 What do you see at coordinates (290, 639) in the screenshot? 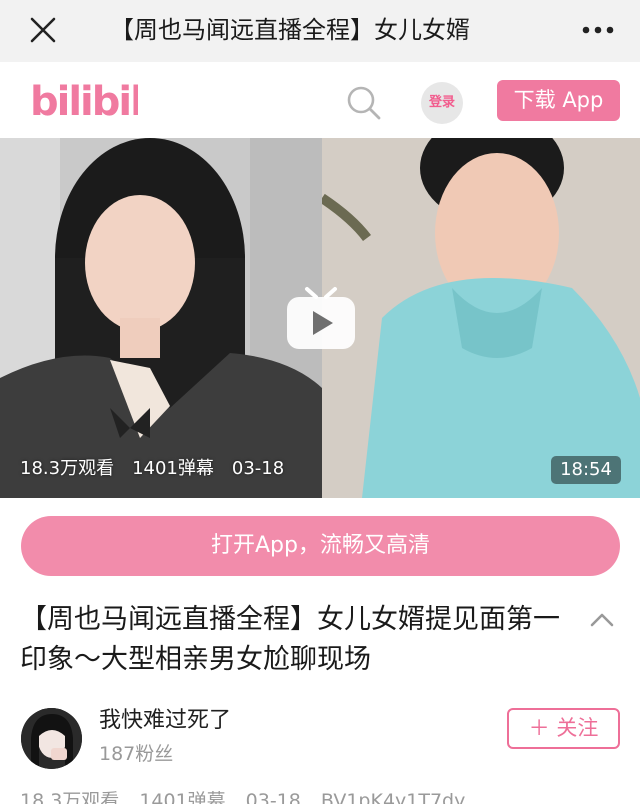
I see `video-title: 【周也马闻远直播全程】女儿女婿提见面第一印象～大型相亲男女尬聊现场` at bounding box center [290, 639].